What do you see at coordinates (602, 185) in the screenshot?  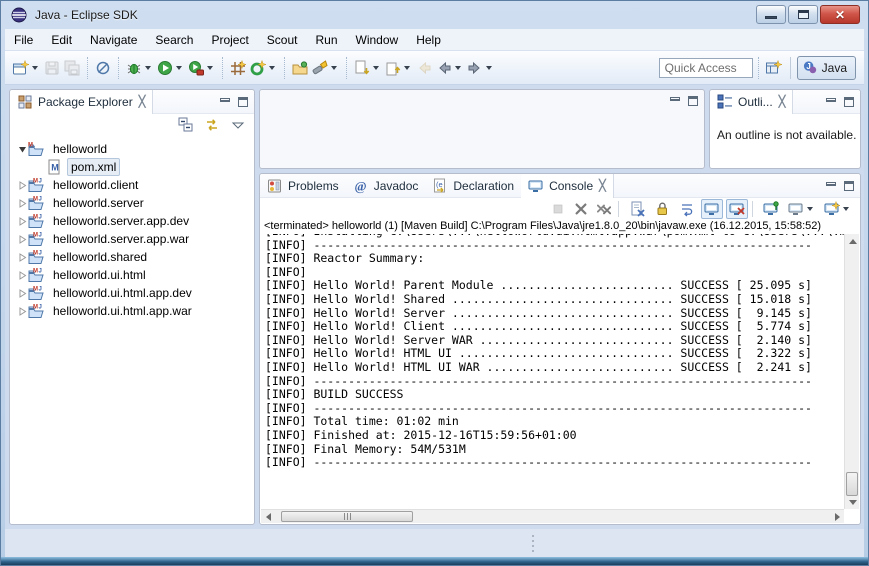 I see `close-tab-icon: ╳` at bounding box center [602, 185].